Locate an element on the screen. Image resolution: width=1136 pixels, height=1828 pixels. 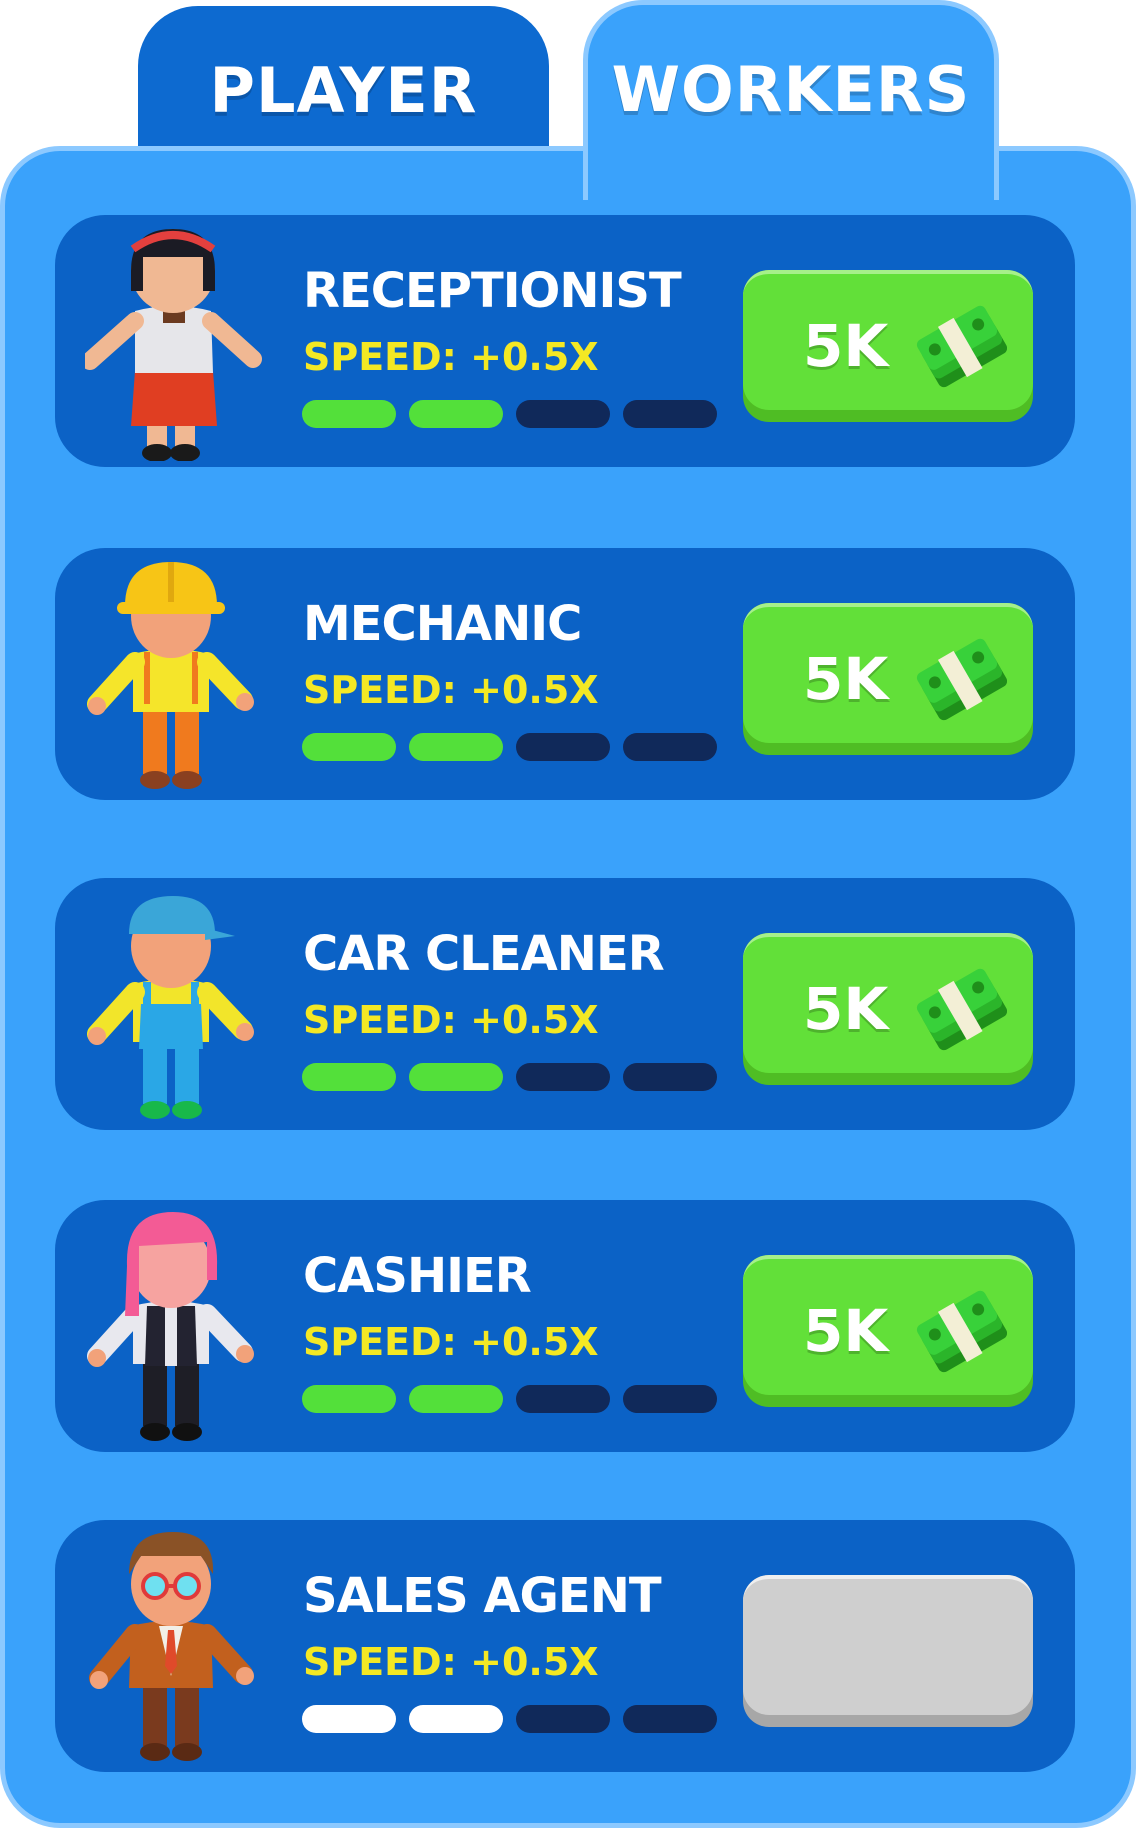
mechanic-avatar-icon is located at coordinates (170, 675).